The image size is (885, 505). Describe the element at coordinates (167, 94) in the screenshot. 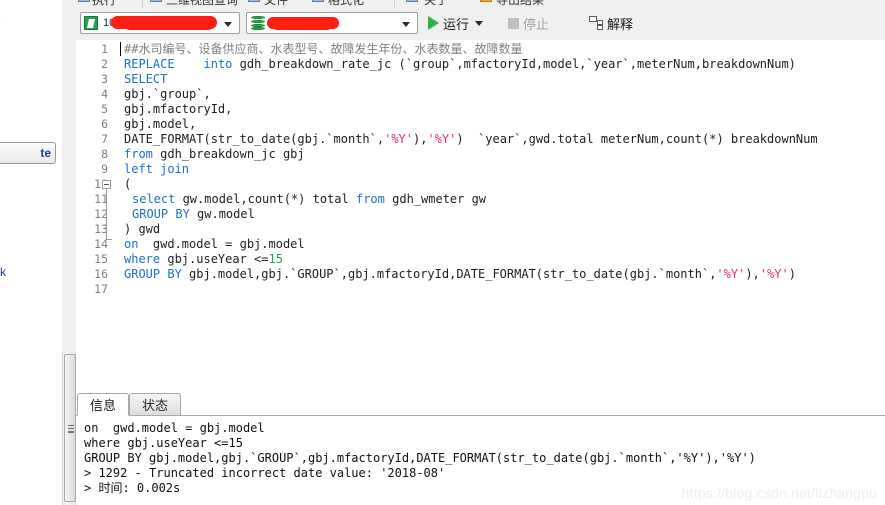

I see `code-line-4: gbj.`group`,` at that location.